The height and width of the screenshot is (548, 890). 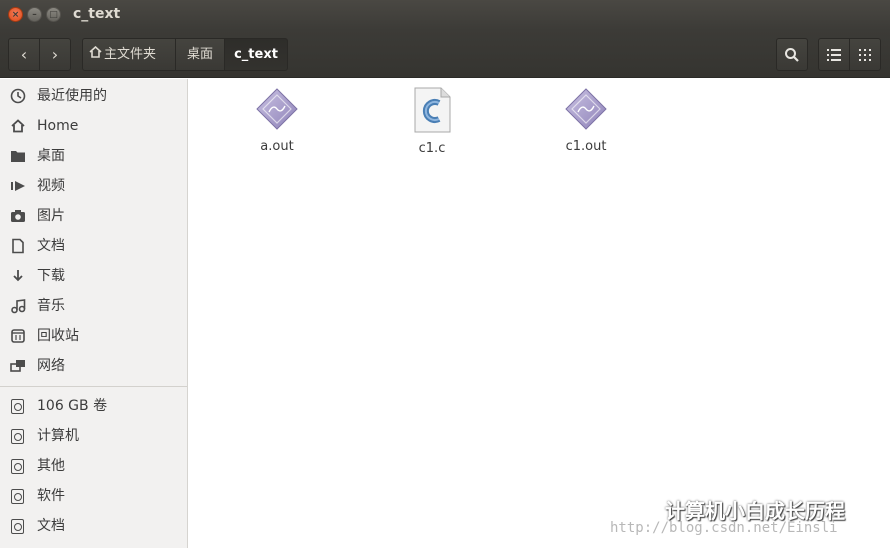 I want to click on sidebar-item-videos: 视频, so click(x=93, y=186).